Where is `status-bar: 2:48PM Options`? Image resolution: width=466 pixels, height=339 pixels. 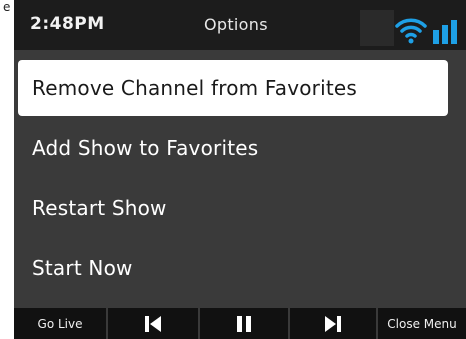
status-bar: 2:48PM Options is located at coordinates (240, 25).